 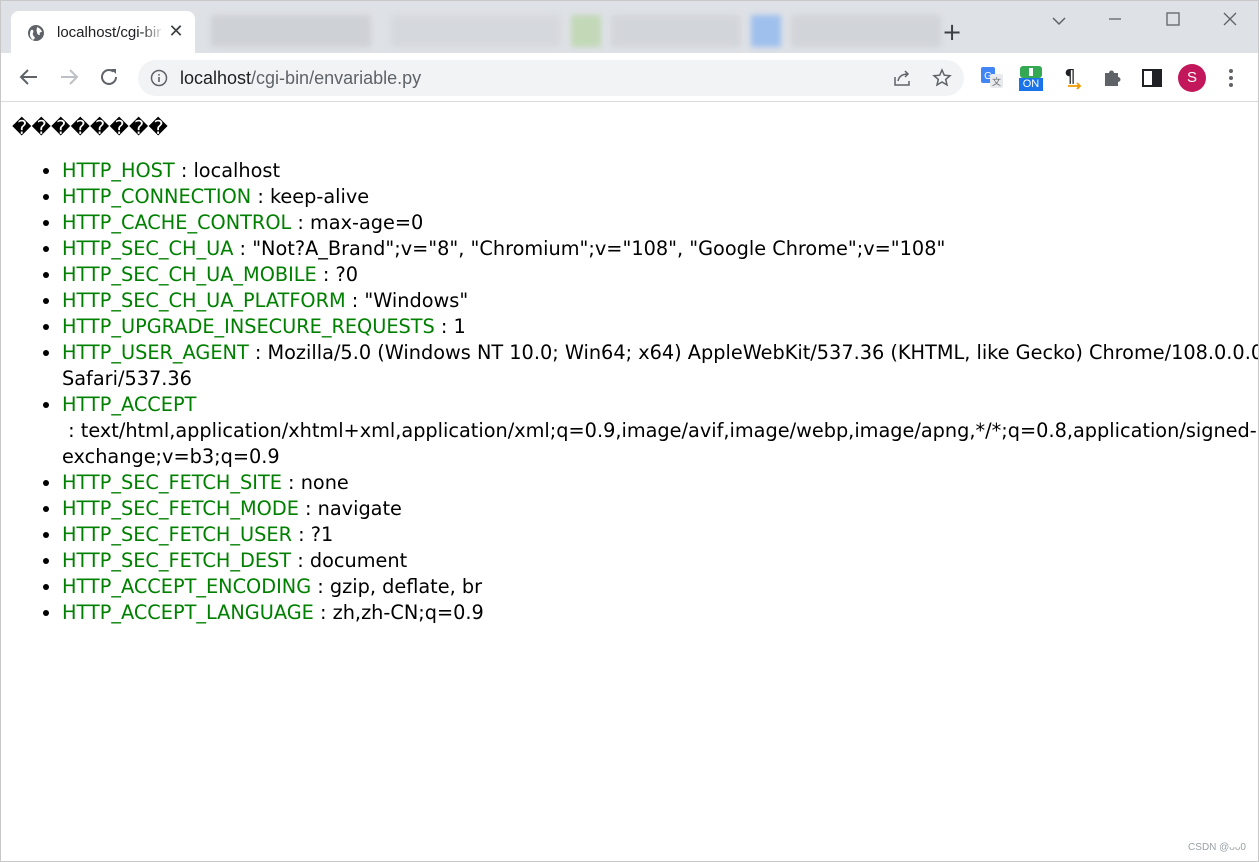 What do you see at coordinates (459, 326) in the screenshot?
I see `env-variable-value: 1` at bounding box center [459, 326].